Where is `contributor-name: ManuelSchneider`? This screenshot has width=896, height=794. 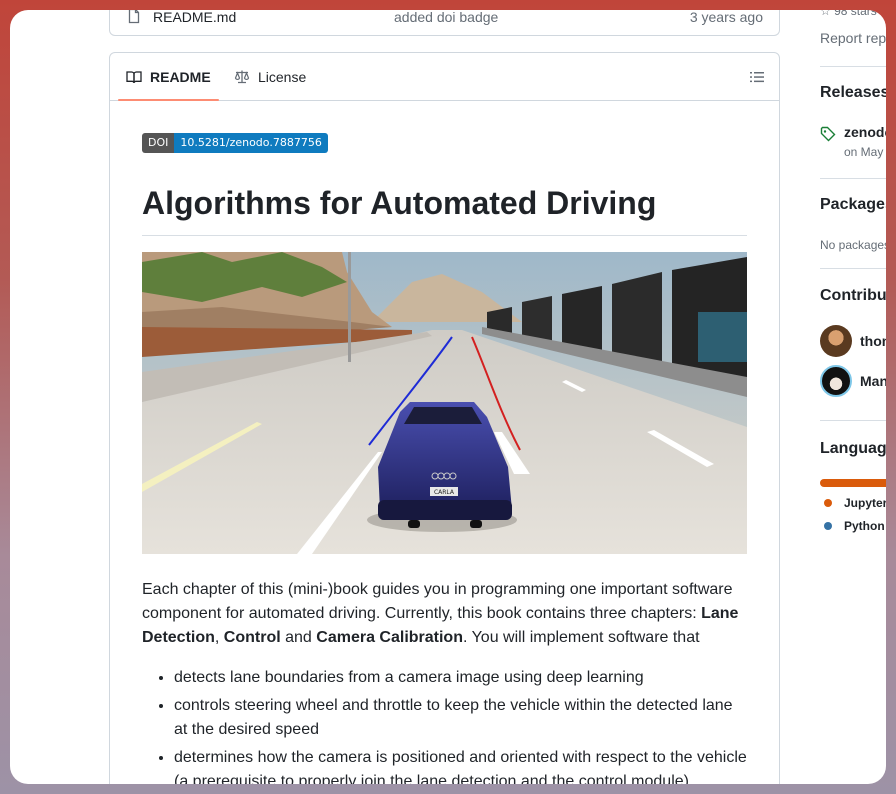 contributor-name: ManuelSchneider is located at coordinates (873, 381).